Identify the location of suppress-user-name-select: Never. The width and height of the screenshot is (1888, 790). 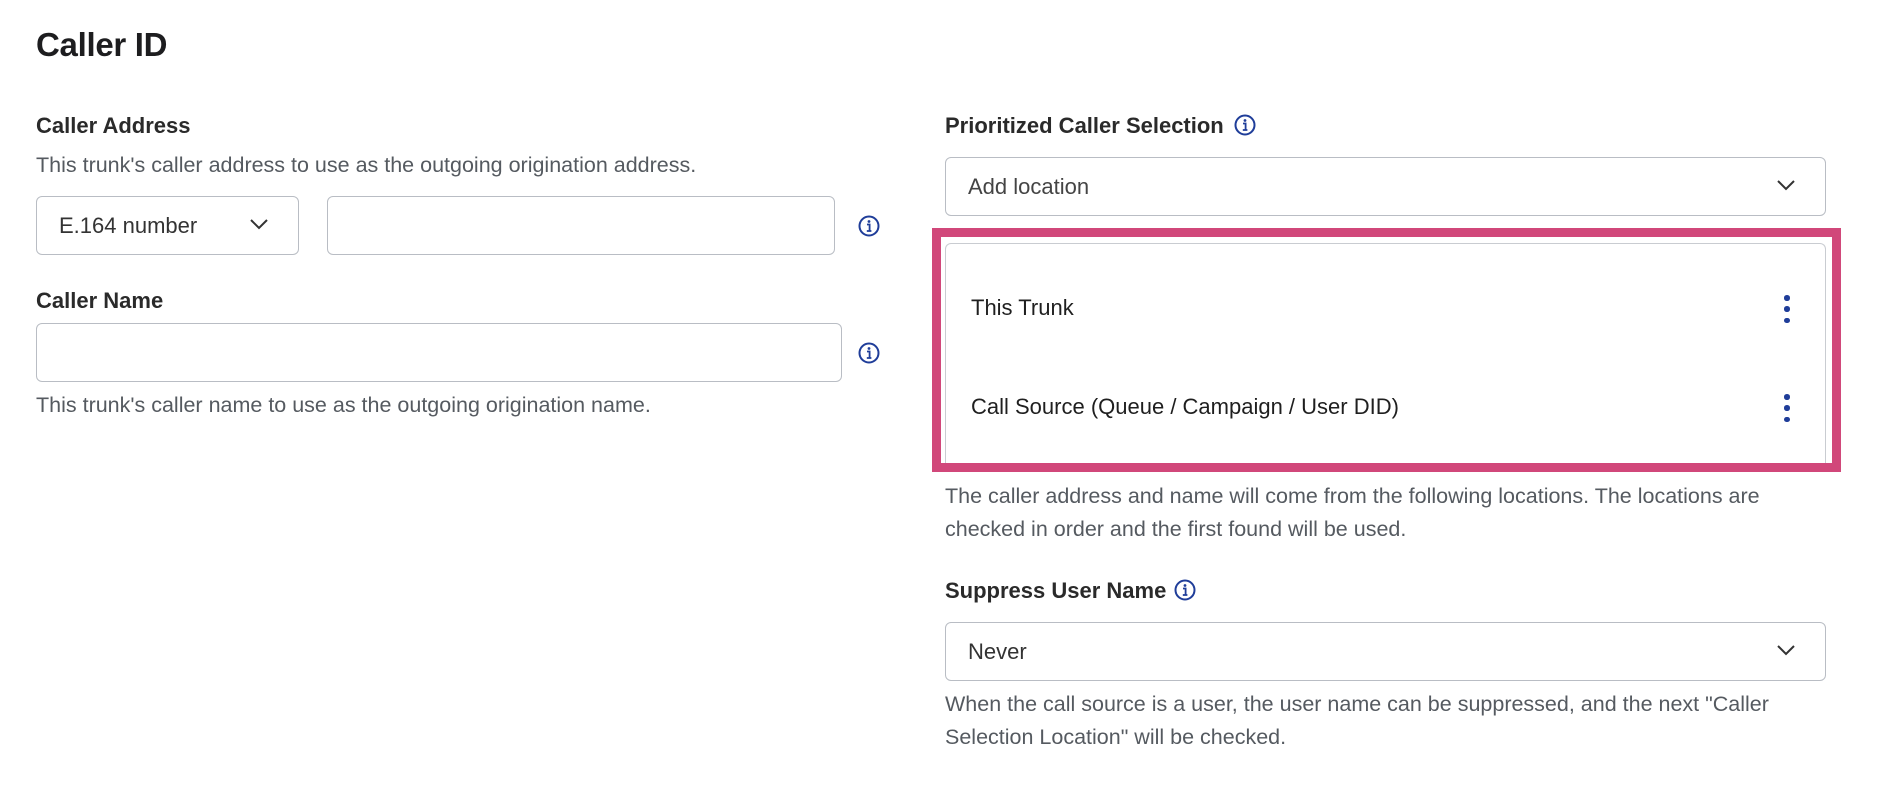
(1385, 651).